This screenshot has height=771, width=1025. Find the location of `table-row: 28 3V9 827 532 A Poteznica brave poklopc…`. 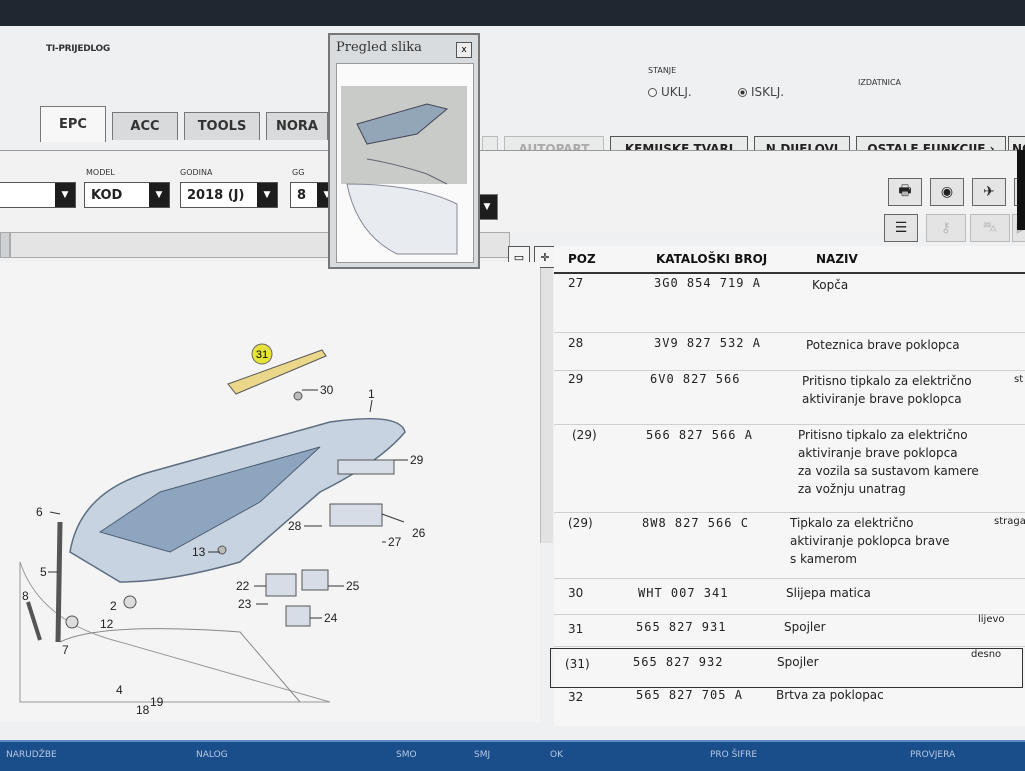

table-row: 28 3V9 827 532 A Poteznica brave poklopc… is located at coordinates (789, 351).